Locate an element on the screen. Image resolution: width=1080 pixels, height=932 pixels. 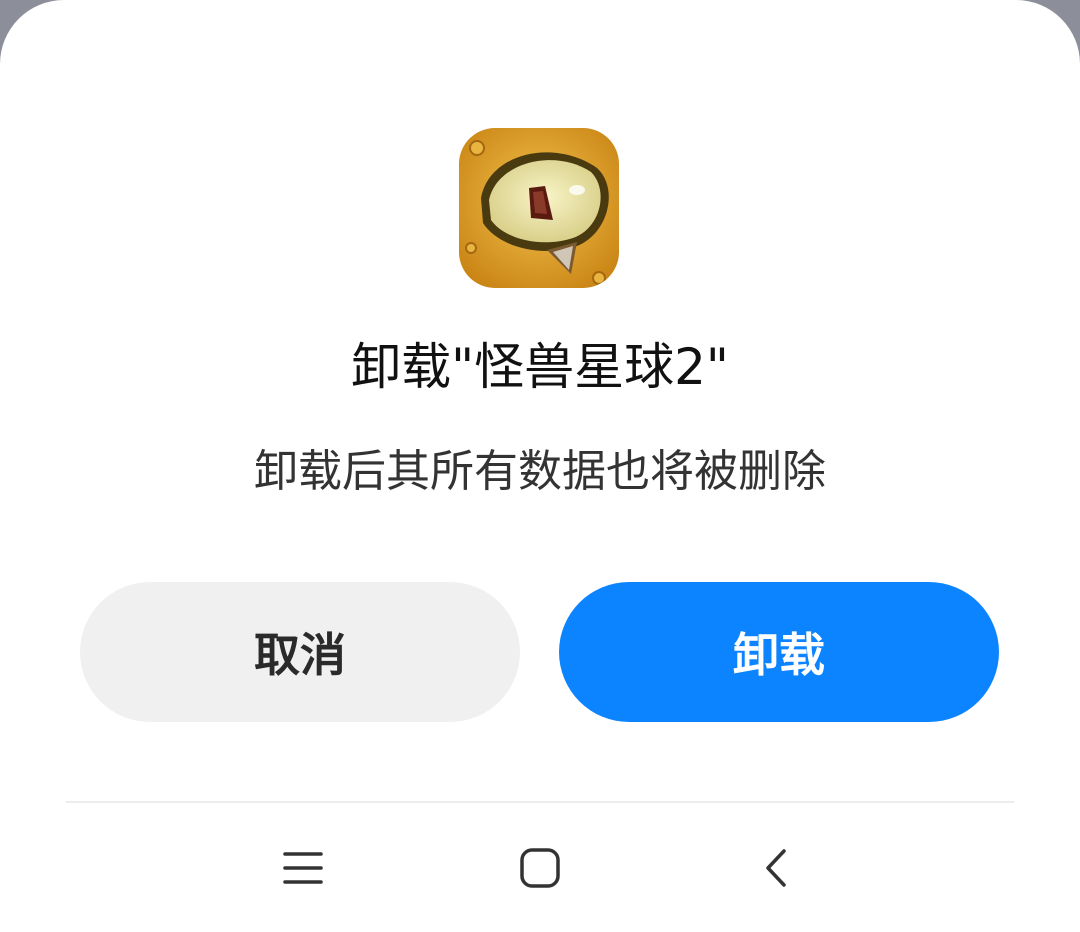
app-icon is located at coordinates (539, 208).